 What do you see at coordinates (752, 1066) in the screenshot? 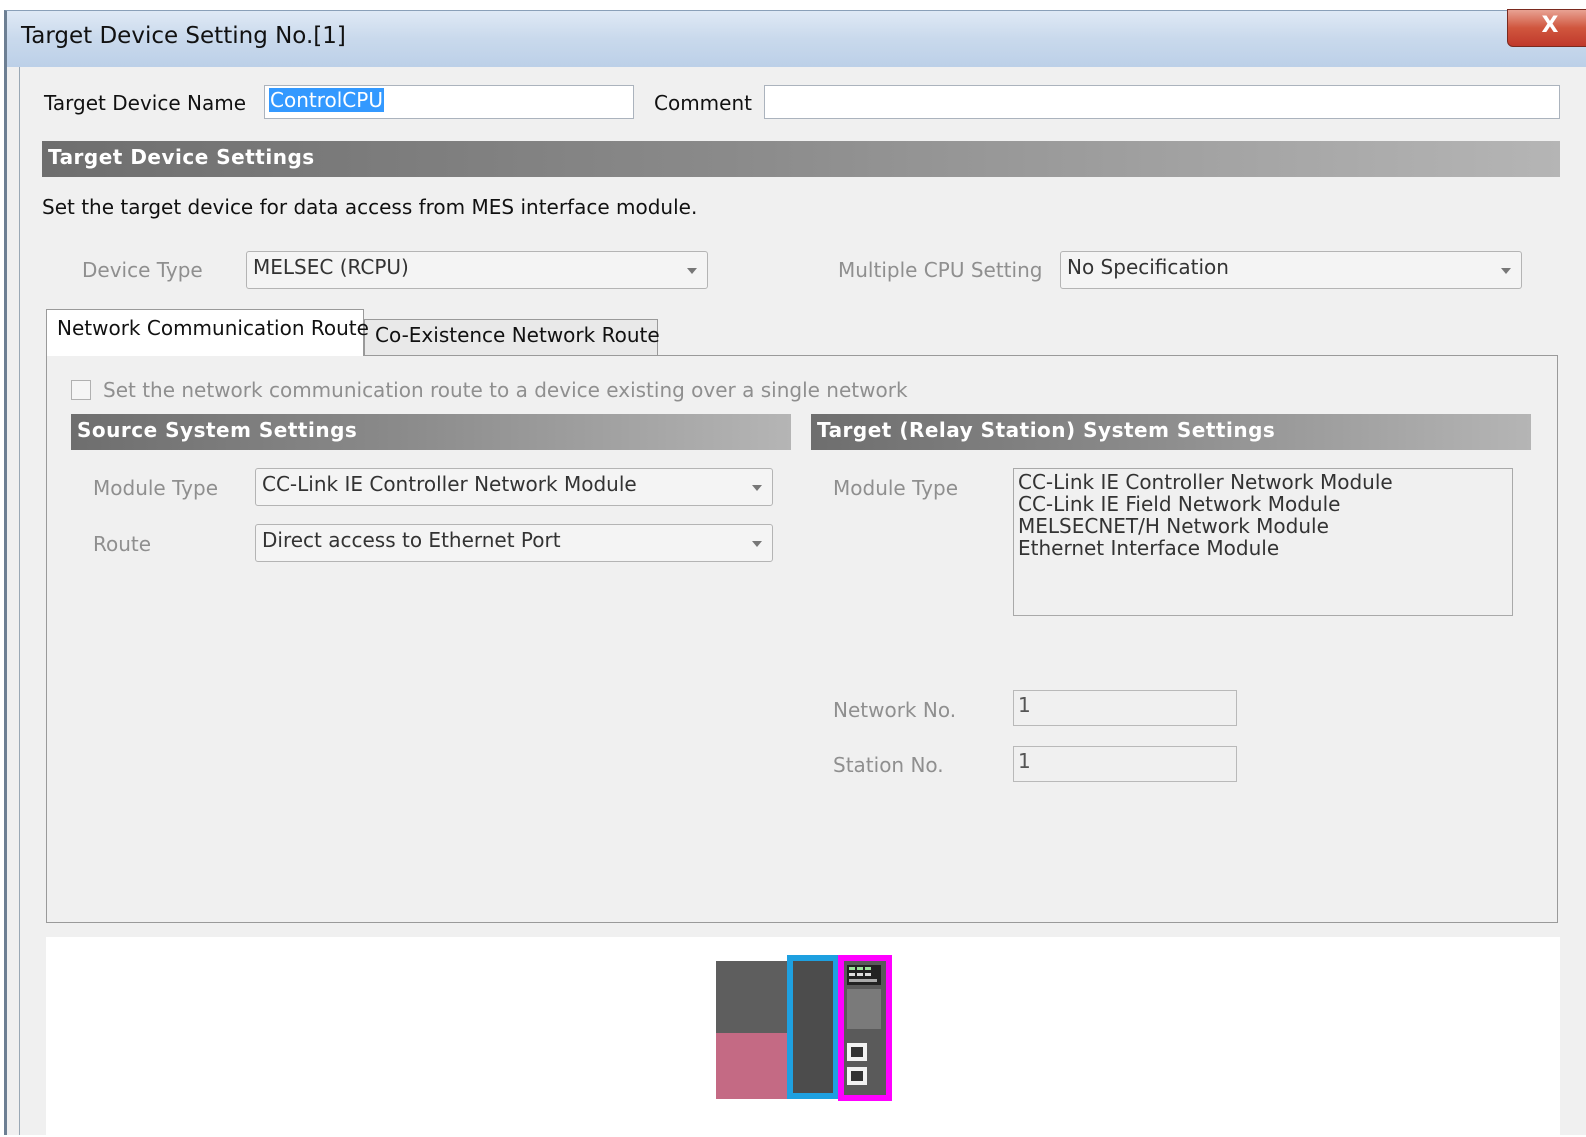
I see `power-supply-module` at bounding box center [752, 1066].